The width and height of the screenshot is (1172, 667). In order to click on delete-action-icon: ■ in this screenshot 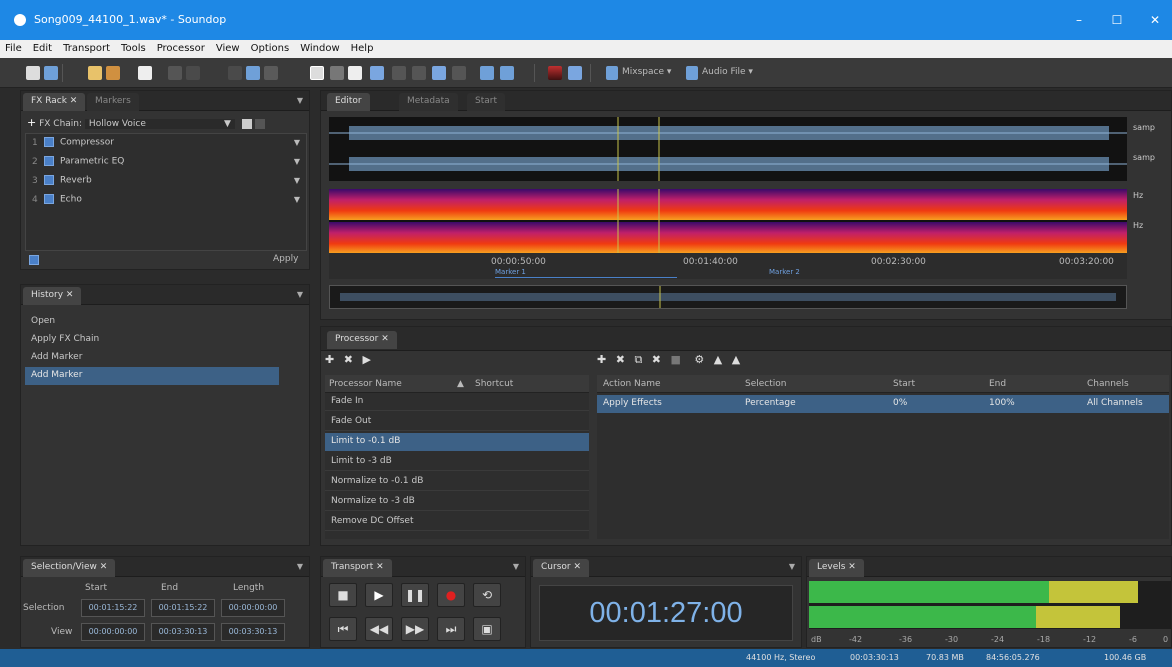, I will do `click(676, 359)`.